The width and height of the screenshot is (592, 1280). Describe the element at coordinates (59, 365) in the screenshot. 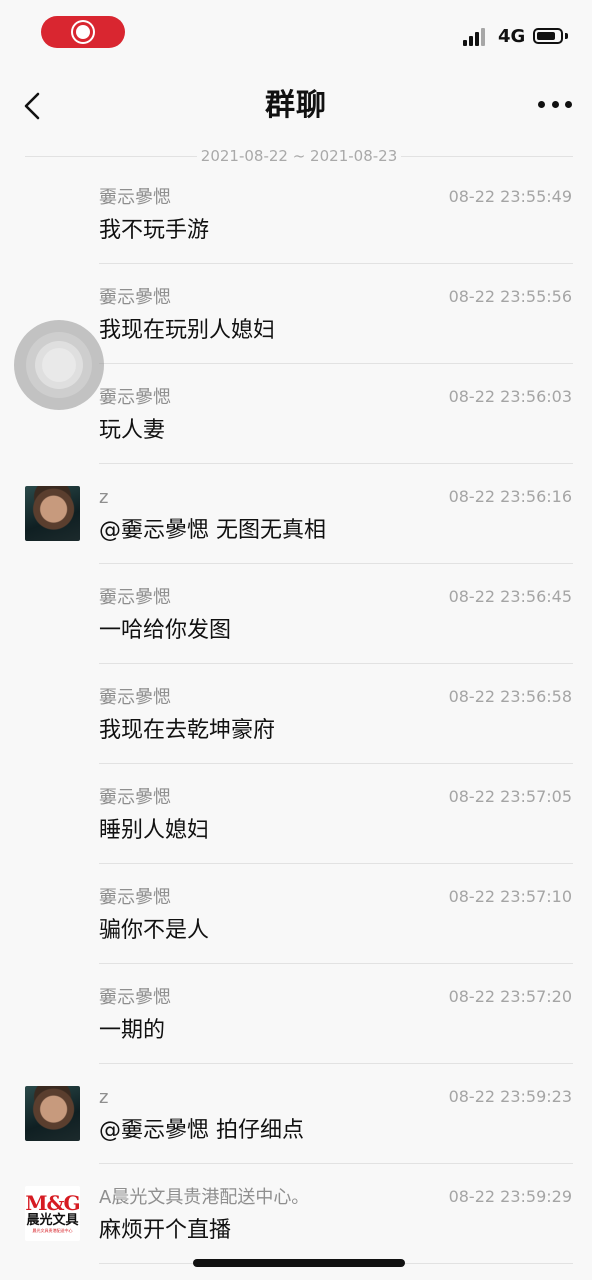

I see `assistive-touch-button` at that location.